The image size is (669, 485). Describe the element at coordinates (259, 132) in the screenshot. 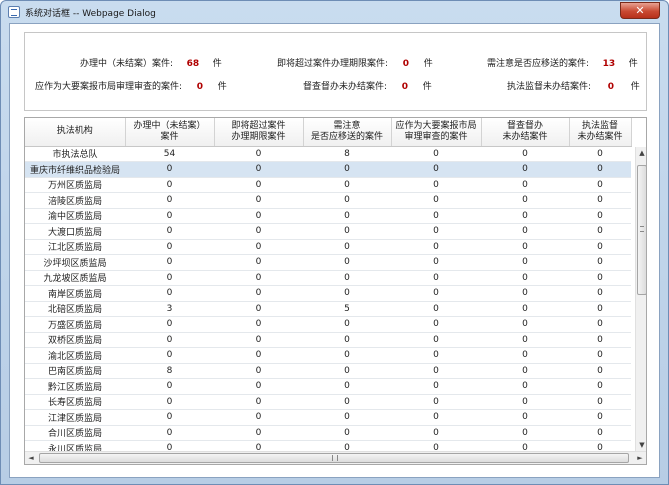

I see `header-near-deadline: 即将超过案件 办理期限案件` at that location.